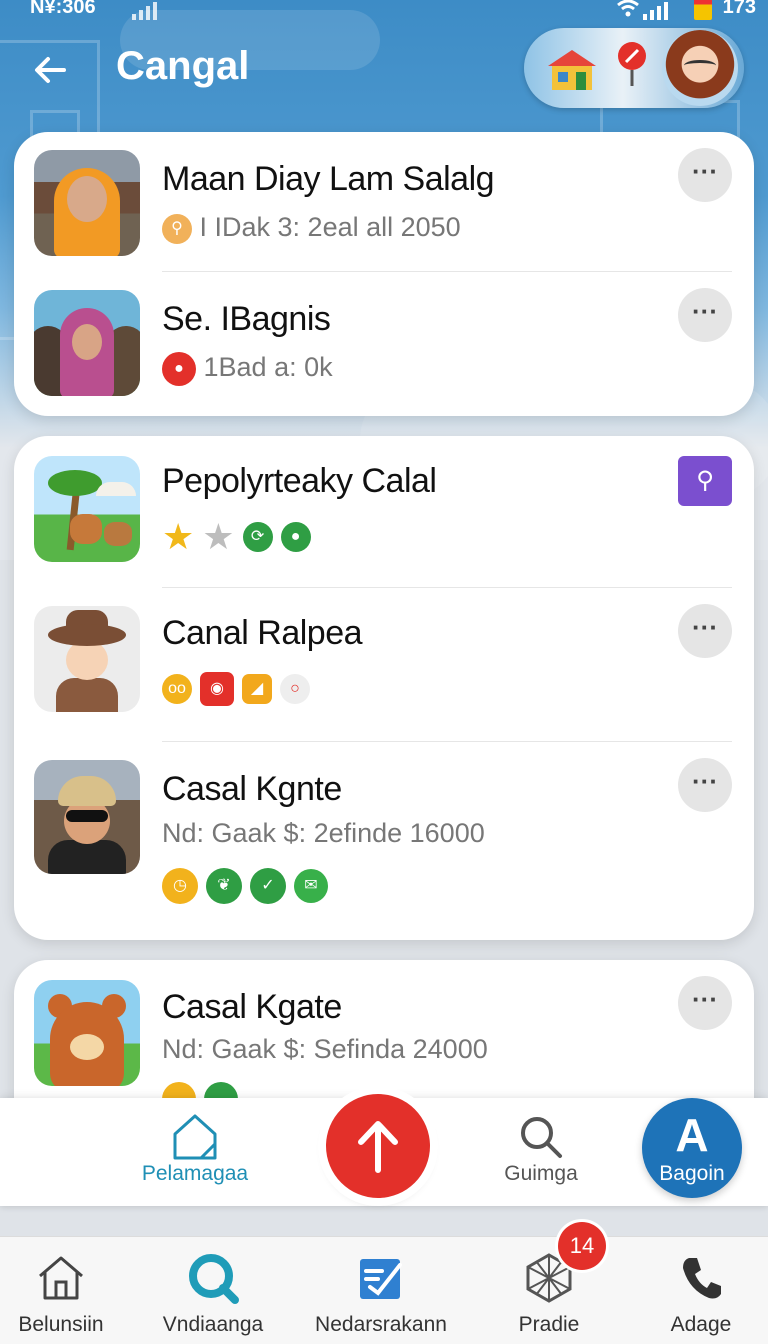 Image resolution: width=768 pixels, height=1344 pixels. Describe the element at coordinates (180, 886) in the screenshot. I see `clock-icon: ◷` at that location.